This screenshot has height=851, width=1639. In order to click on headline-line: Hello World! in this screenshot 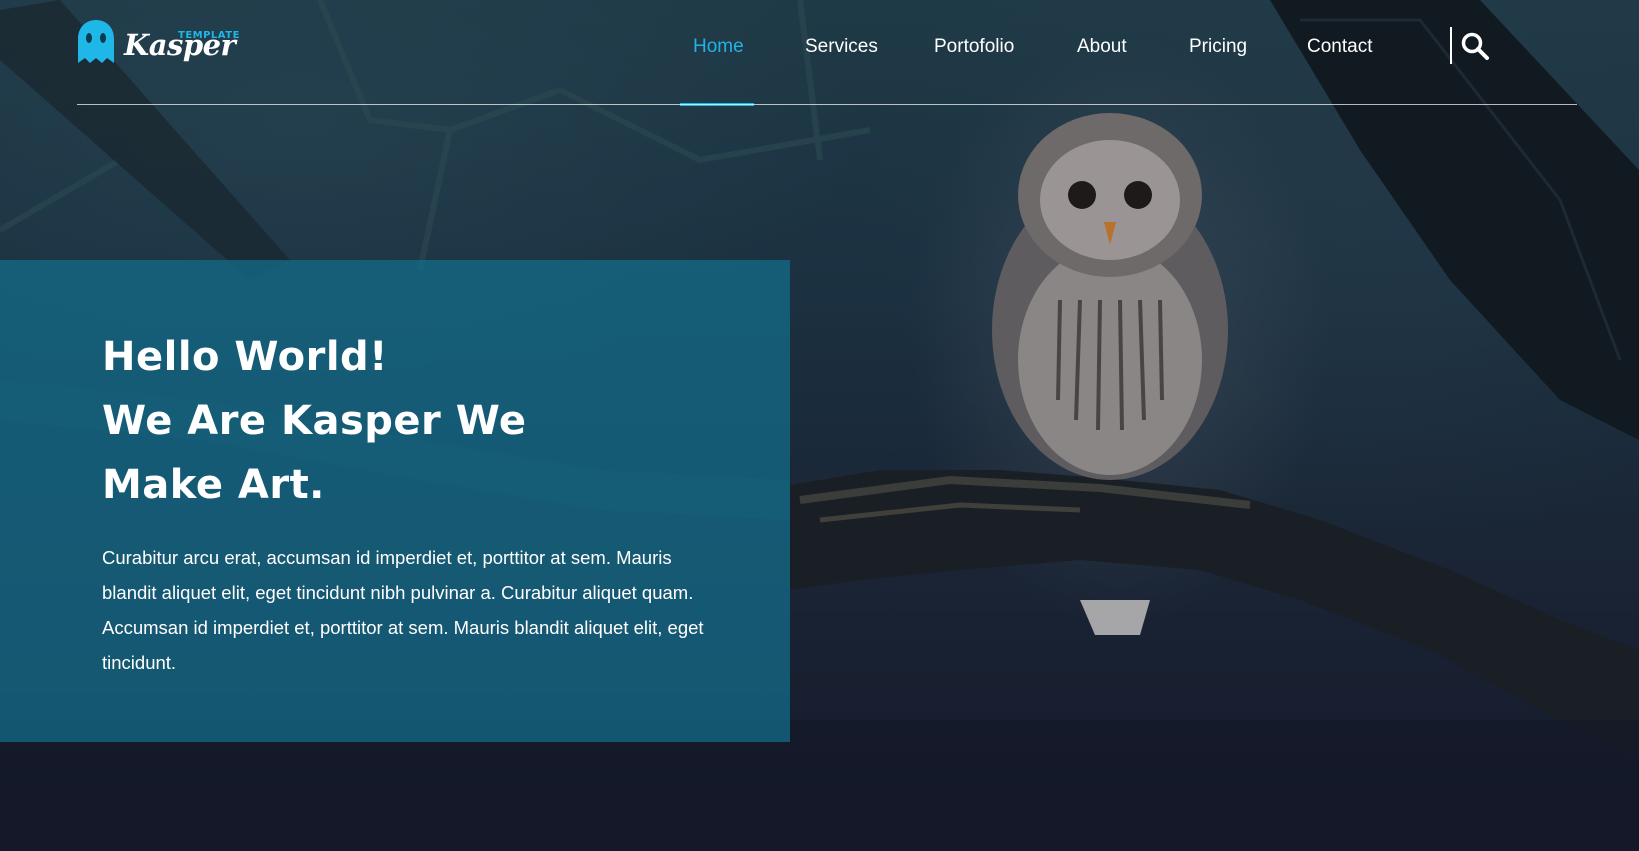, I will do `click(245, 357)`.